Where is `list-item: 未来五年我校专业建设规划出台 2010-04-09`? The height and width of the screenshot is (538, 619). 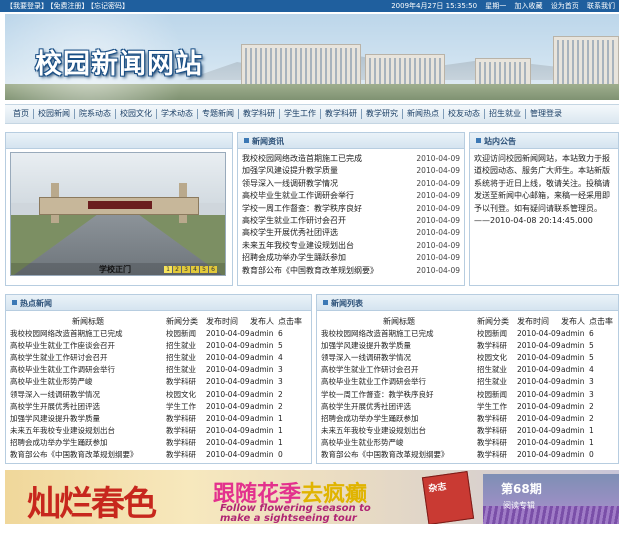
list-item: 未来五年我校专业建设规划出台 2010-04-09 is located at coordinates (351, 246).